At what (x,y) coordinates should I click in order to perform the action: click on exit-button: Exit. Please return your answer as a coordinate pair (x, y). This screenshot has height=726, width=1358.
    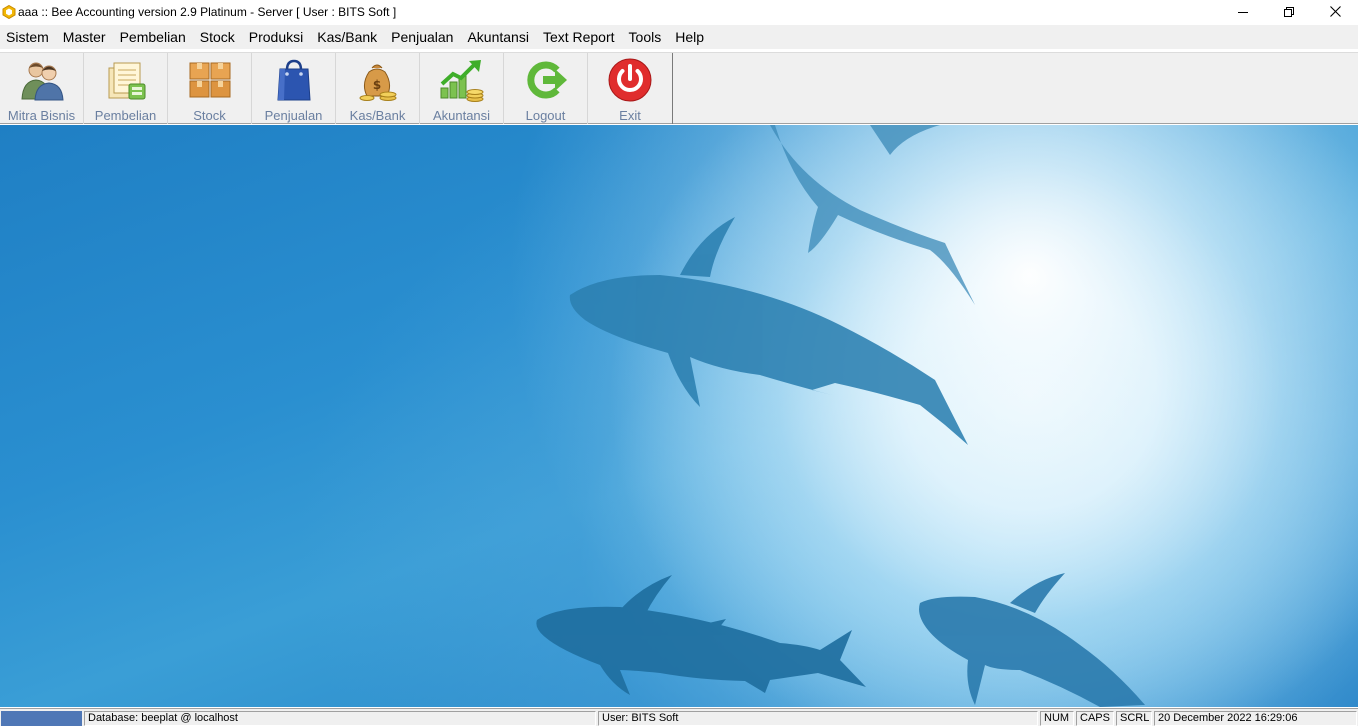
    Looking at the image, I should click on (630, 88).